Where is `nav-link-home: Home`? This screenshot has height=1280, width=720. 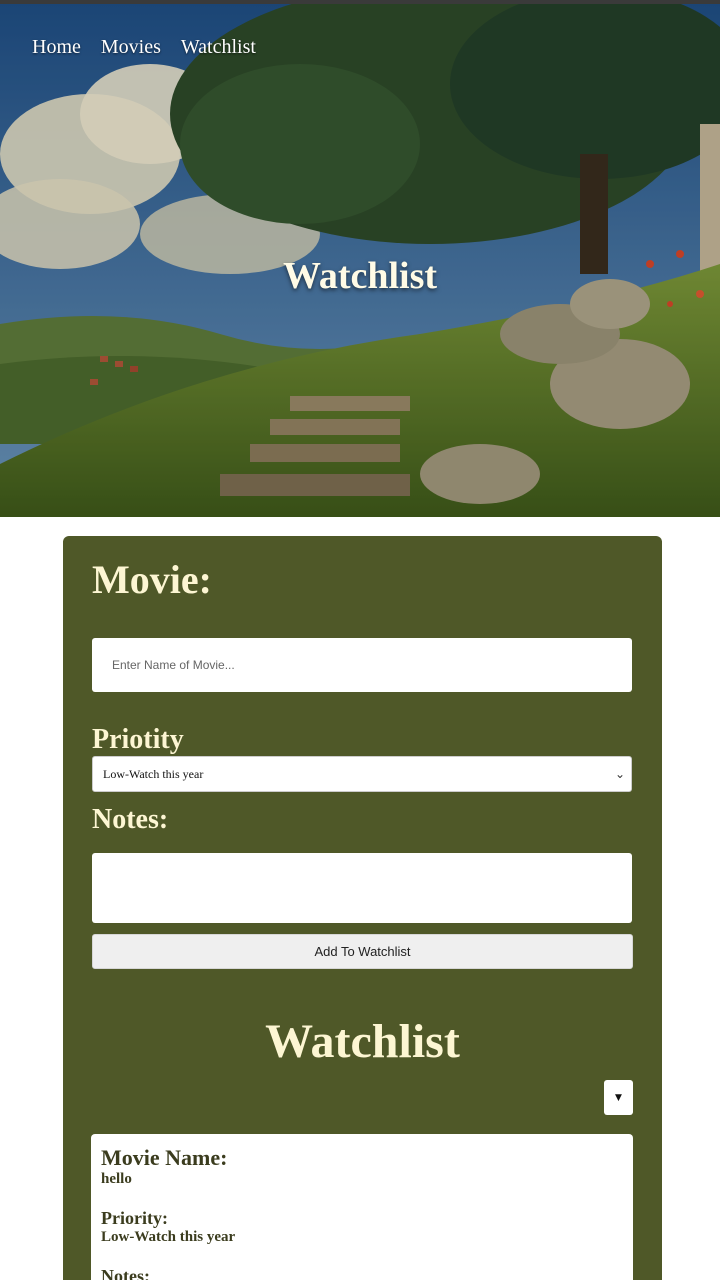
nav-link-home: Home is located at coordinates (56, 47).